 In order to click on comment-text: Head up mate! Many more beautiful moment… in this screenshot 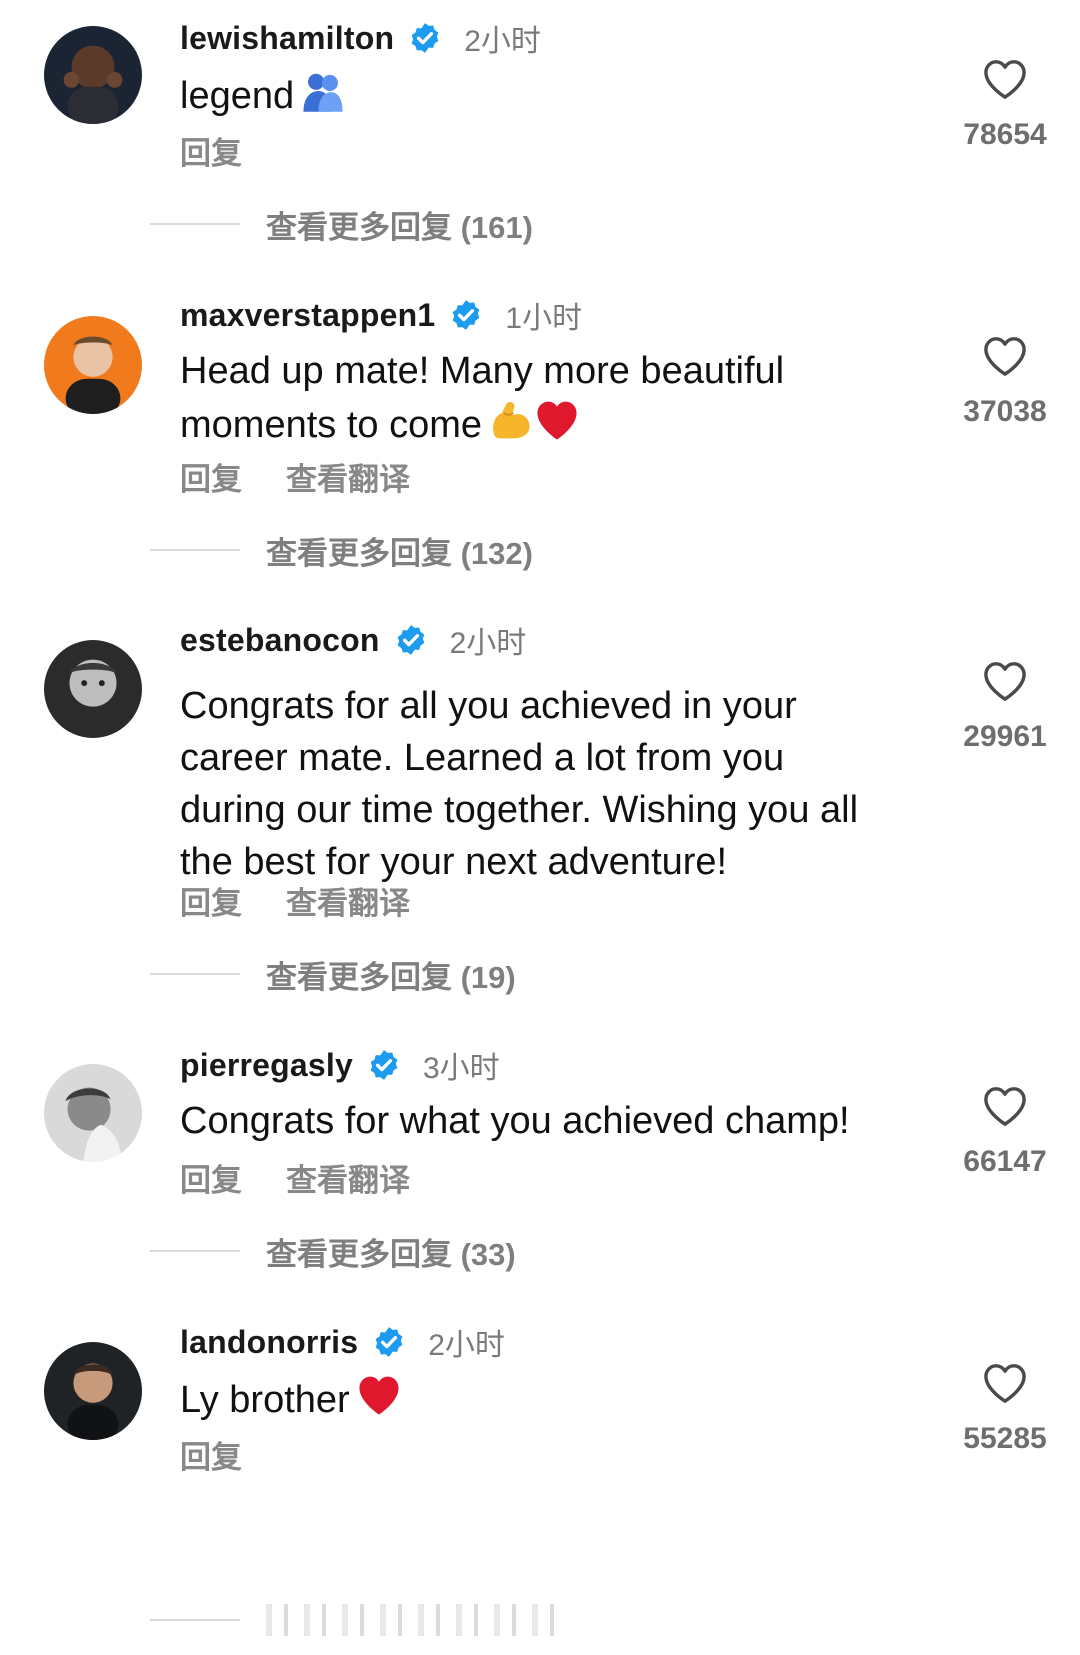, I will do `click(520, 398)`.